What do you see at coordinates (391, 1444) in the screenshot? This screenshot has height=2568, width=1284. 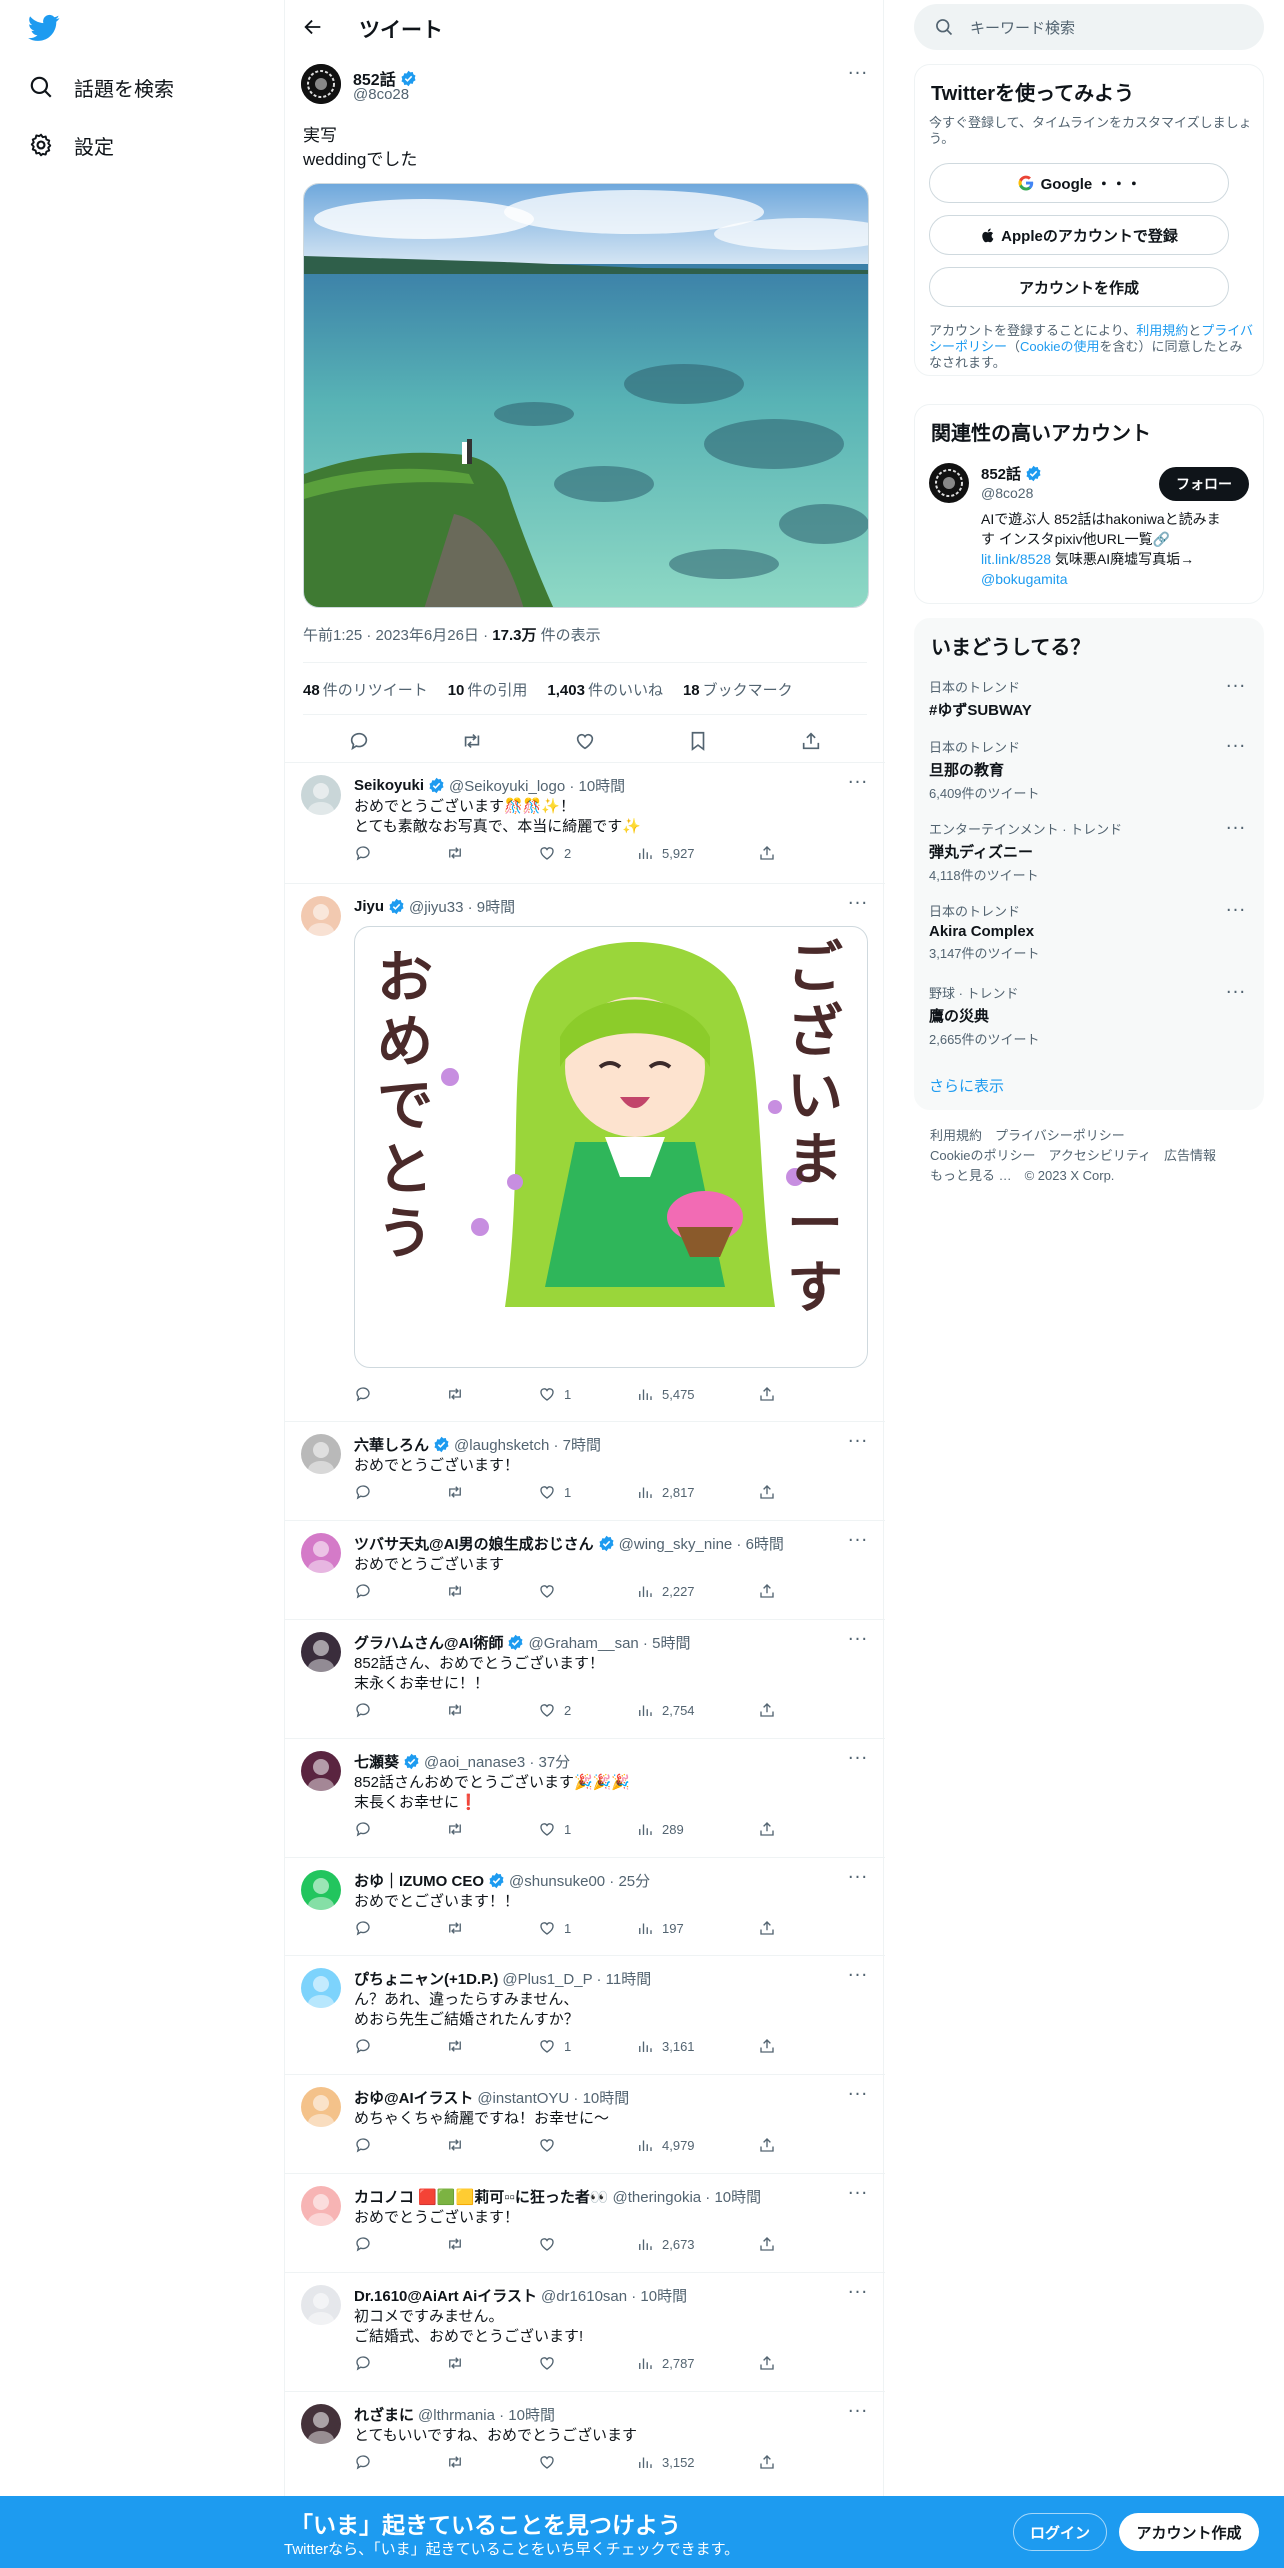 I see `reply-author-name: 六華しろん` at bounding box center [391, 1444].